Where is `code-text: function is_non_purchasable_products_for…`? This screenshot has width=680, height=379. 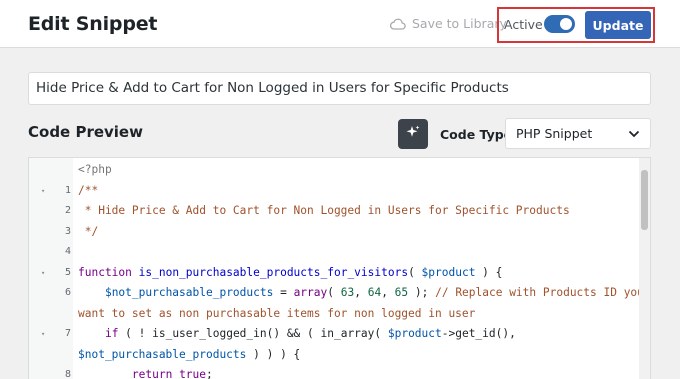
code-text: function is_non_purchasable_products_for… is located at coordinates (290, 272).